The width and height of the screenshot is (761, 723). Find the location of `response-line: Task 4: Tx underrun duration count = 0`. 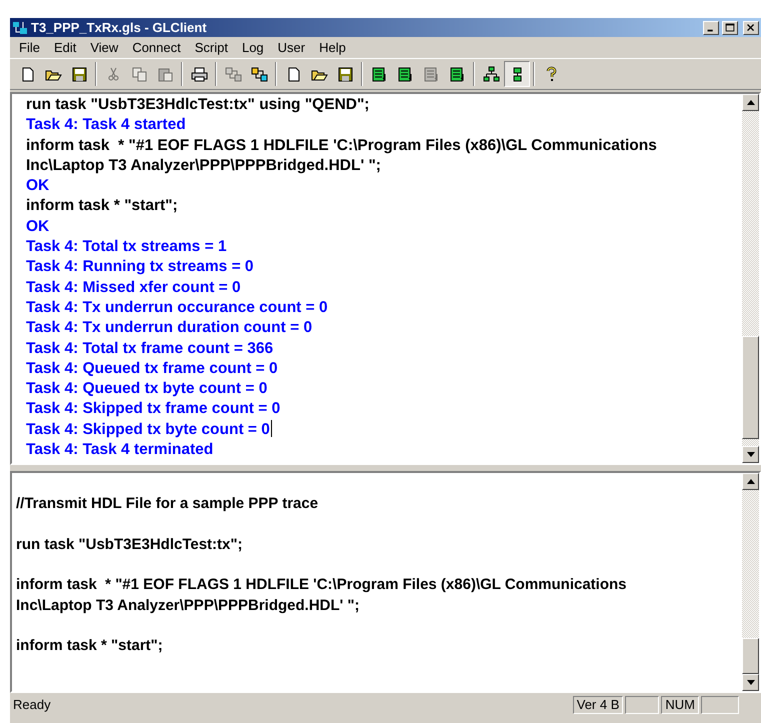

response-line: Task 4: Tx underrun duration count = 0 is located at coordinates (169, 328).